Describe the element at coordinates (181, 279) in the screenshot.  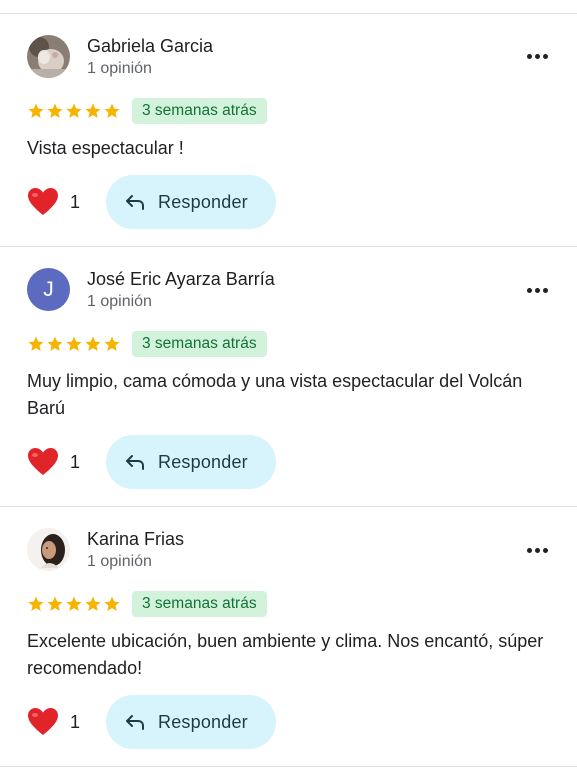
I see `author-name: José Eric Ayarza Barría` at that location.